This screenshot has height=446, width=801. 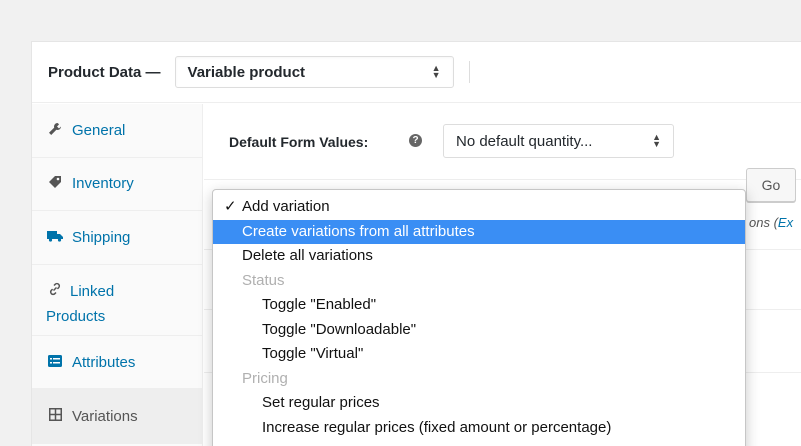 What do you see at coordinates (771, 185) in the screenshot?
I see `go-button: Go` at bounding box center [771, 185].